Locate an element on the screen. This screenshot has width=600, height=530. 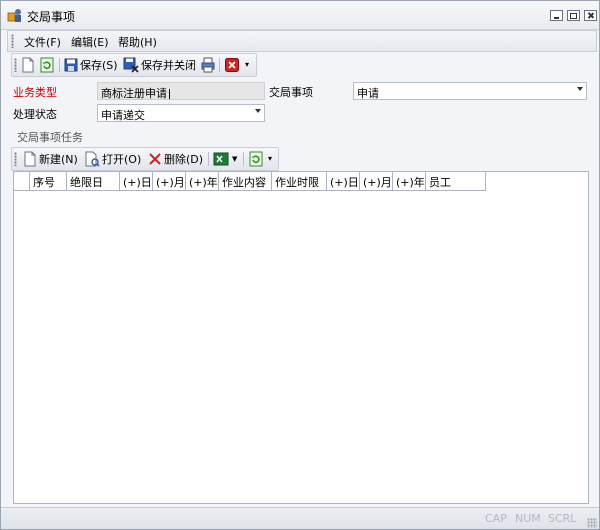
text-cursor is located at coordinates (169, 93).